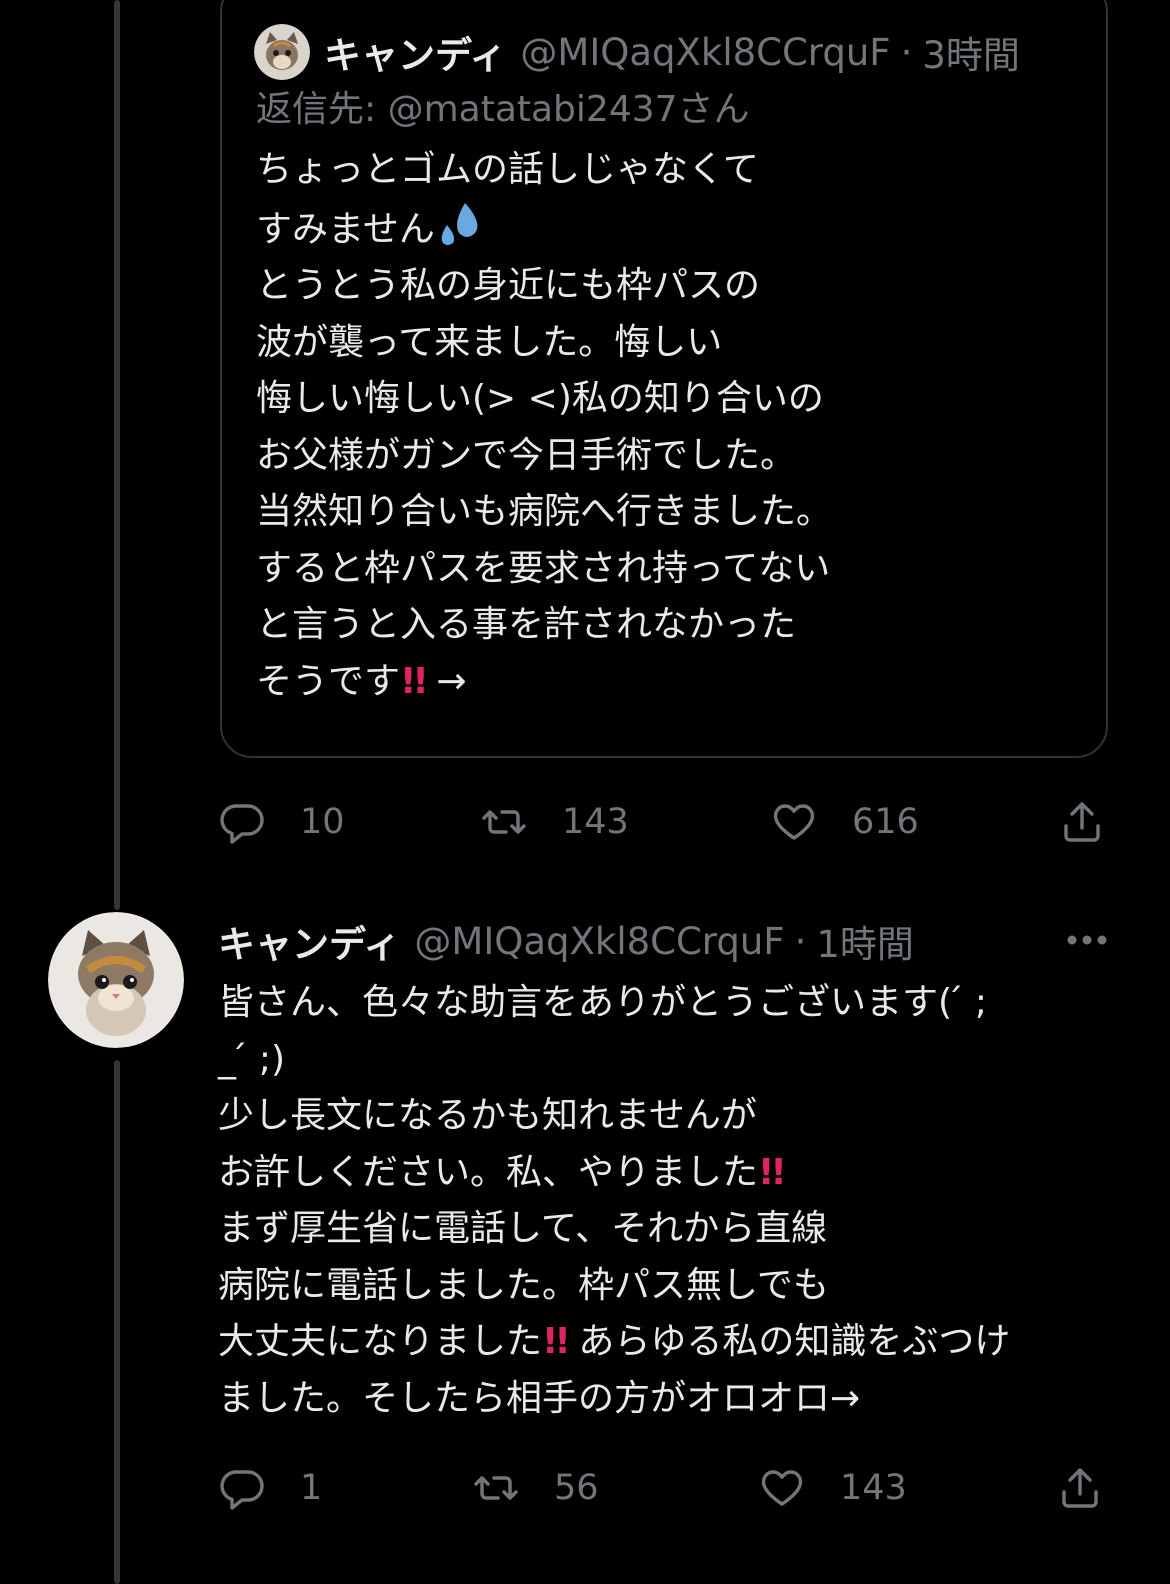 Image resolution: width=1170 pixels, height=1584 pixels. I want to click on like-count: 143, so click(873, 1488).